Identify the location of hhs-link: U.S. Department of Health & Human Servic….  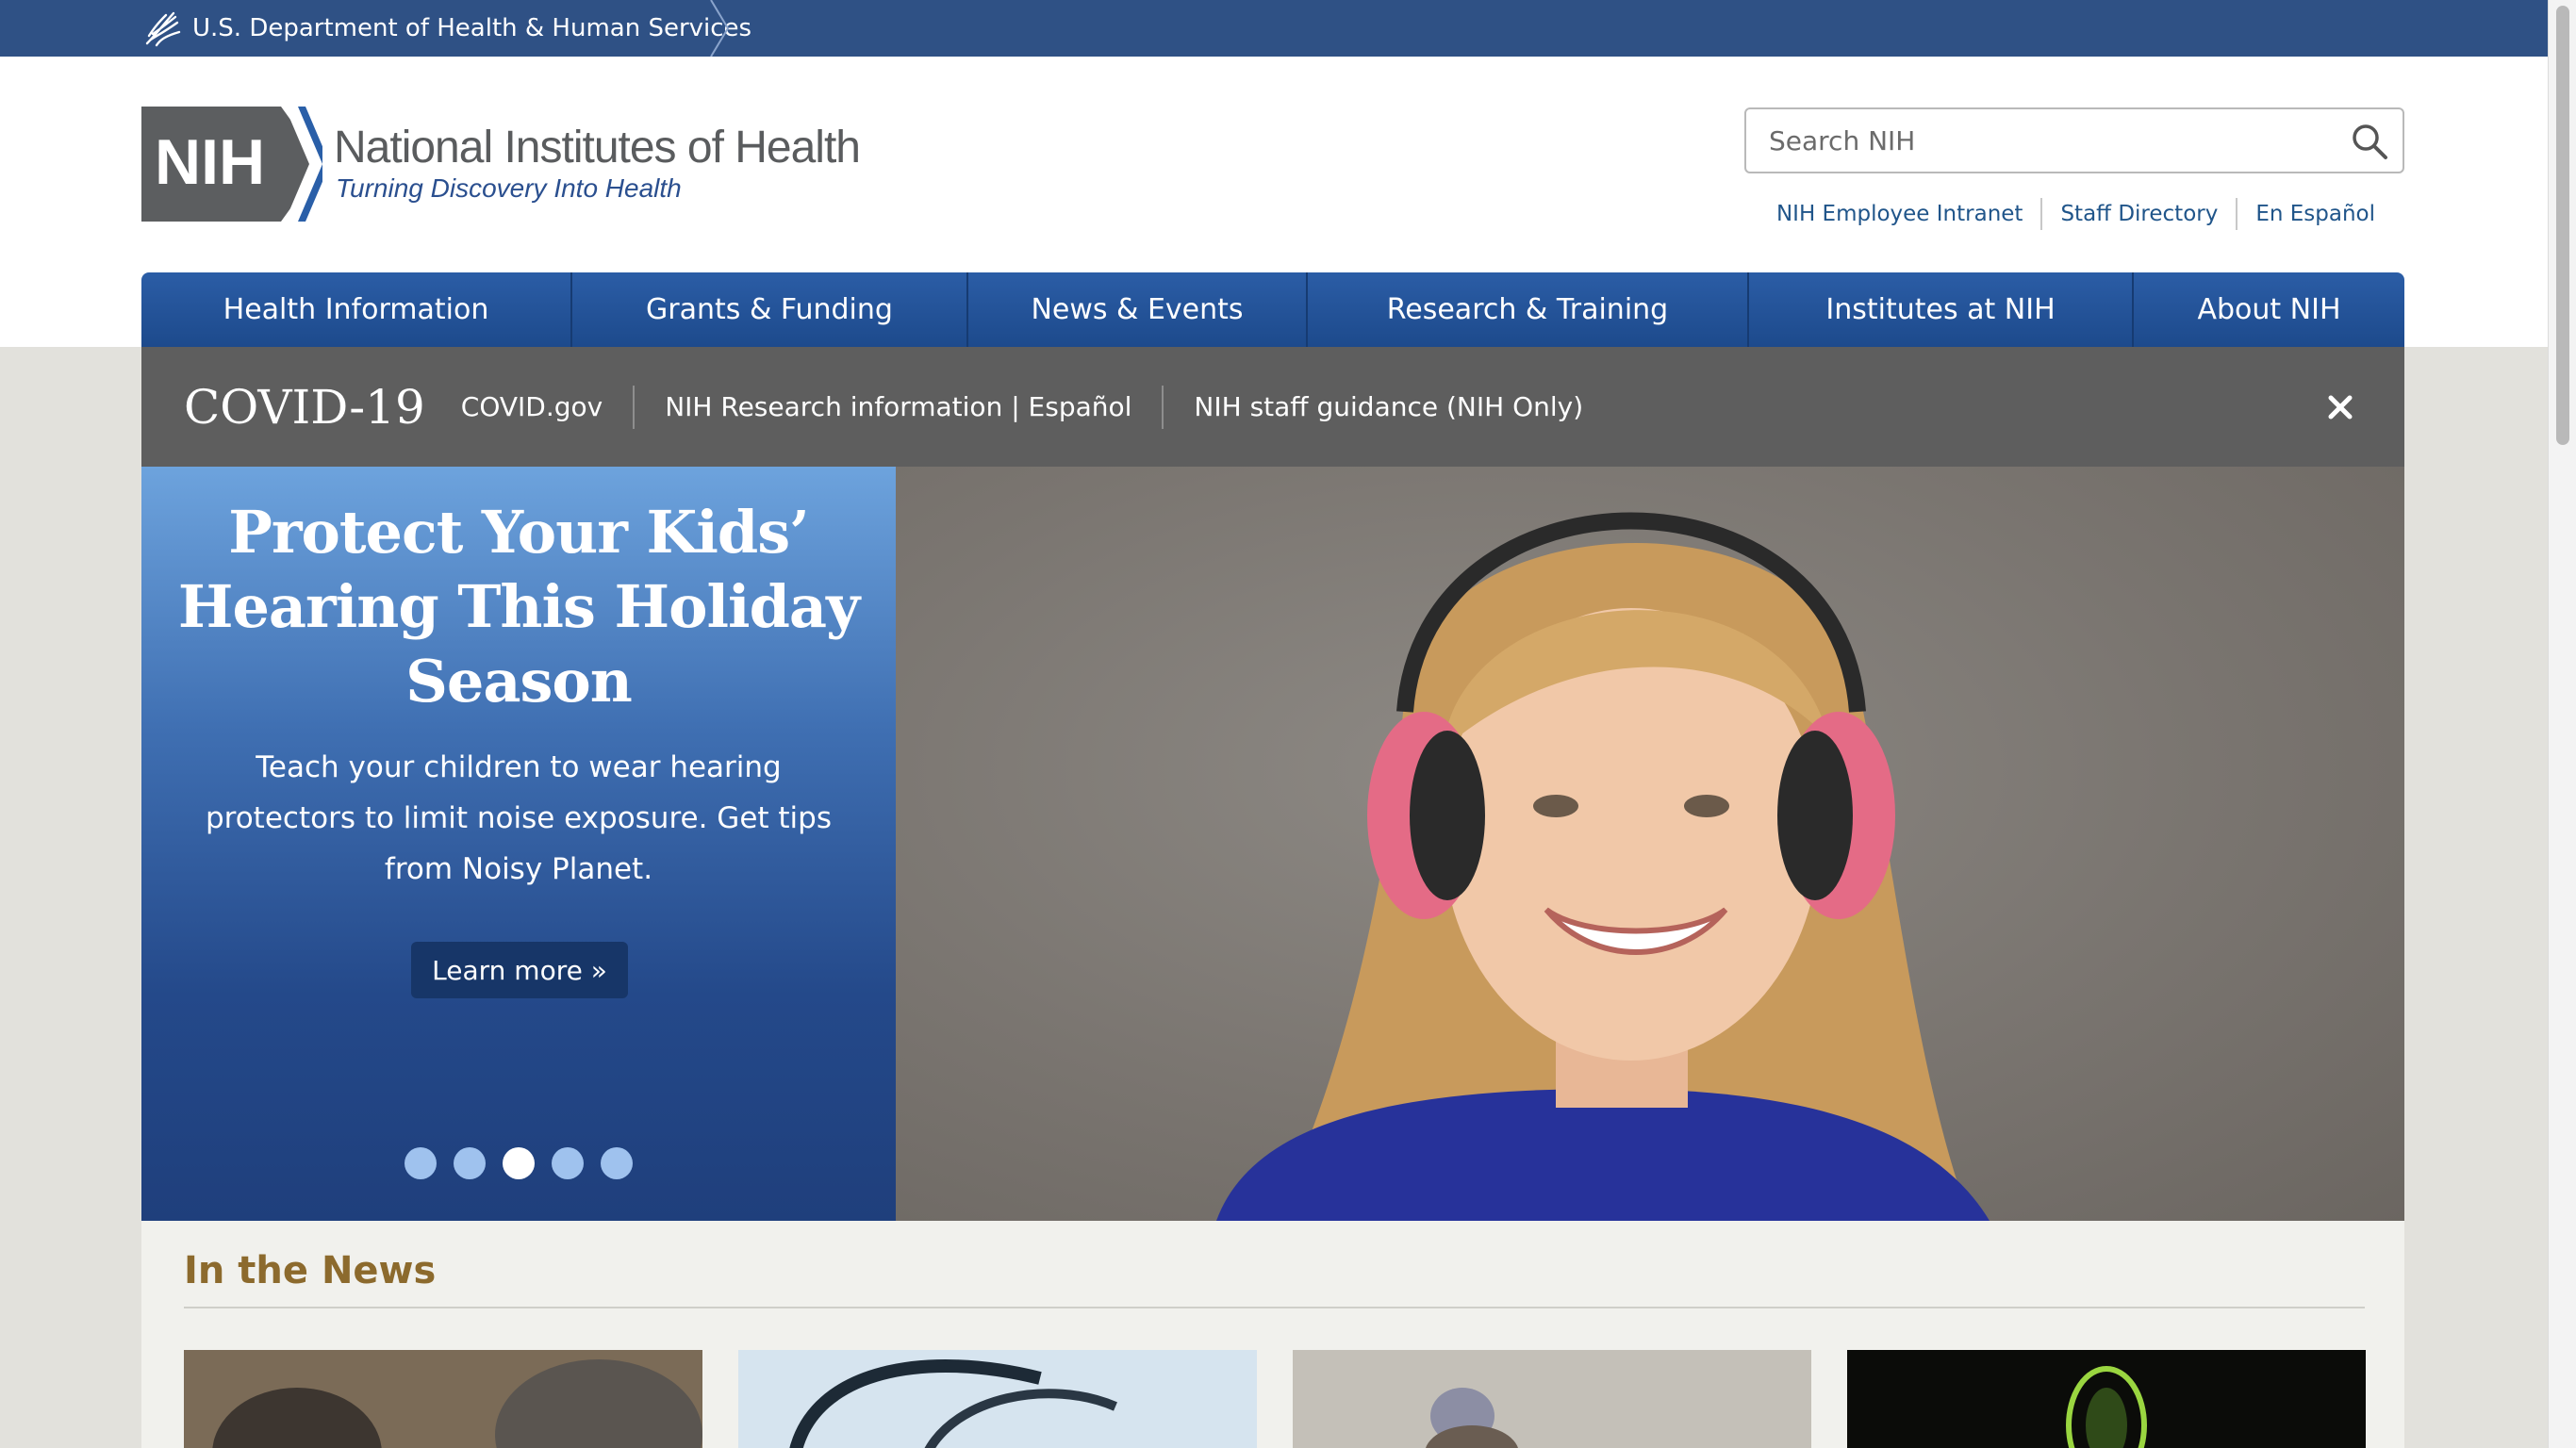
(446, 28).